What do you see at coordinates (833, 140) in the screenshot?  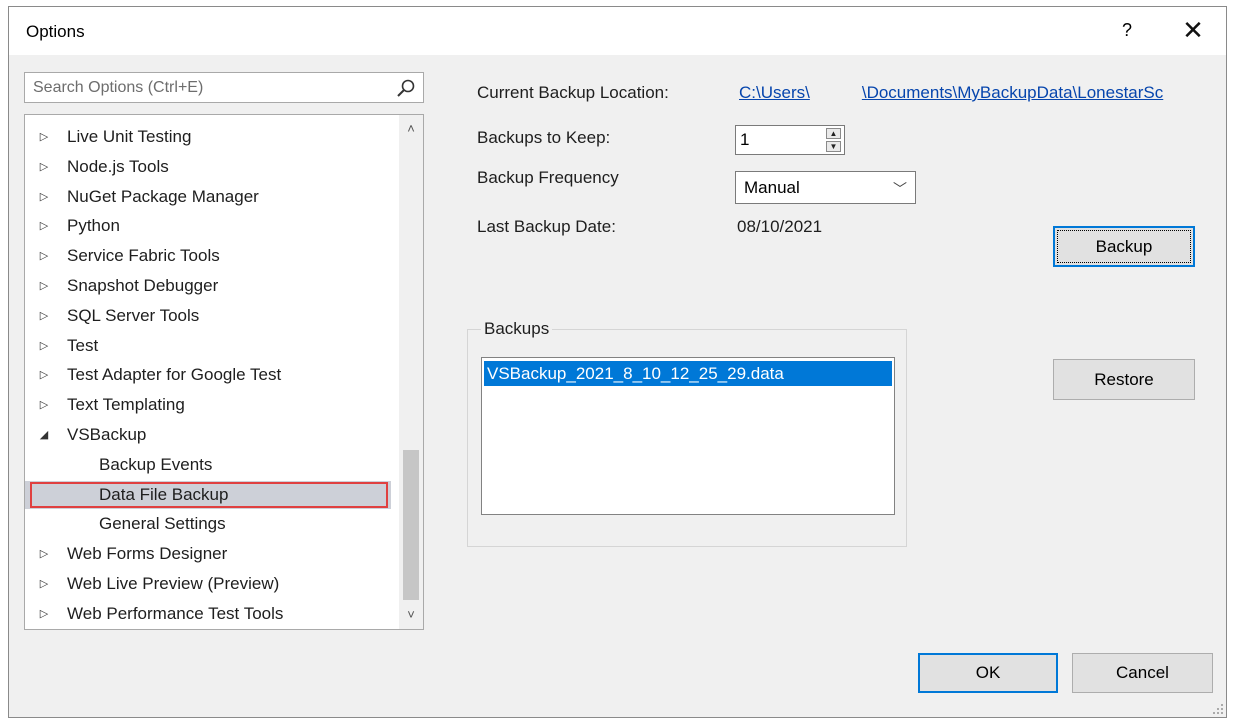 I see `stepper-buttons: ▲ ▼` at bounding box center [833, 140].